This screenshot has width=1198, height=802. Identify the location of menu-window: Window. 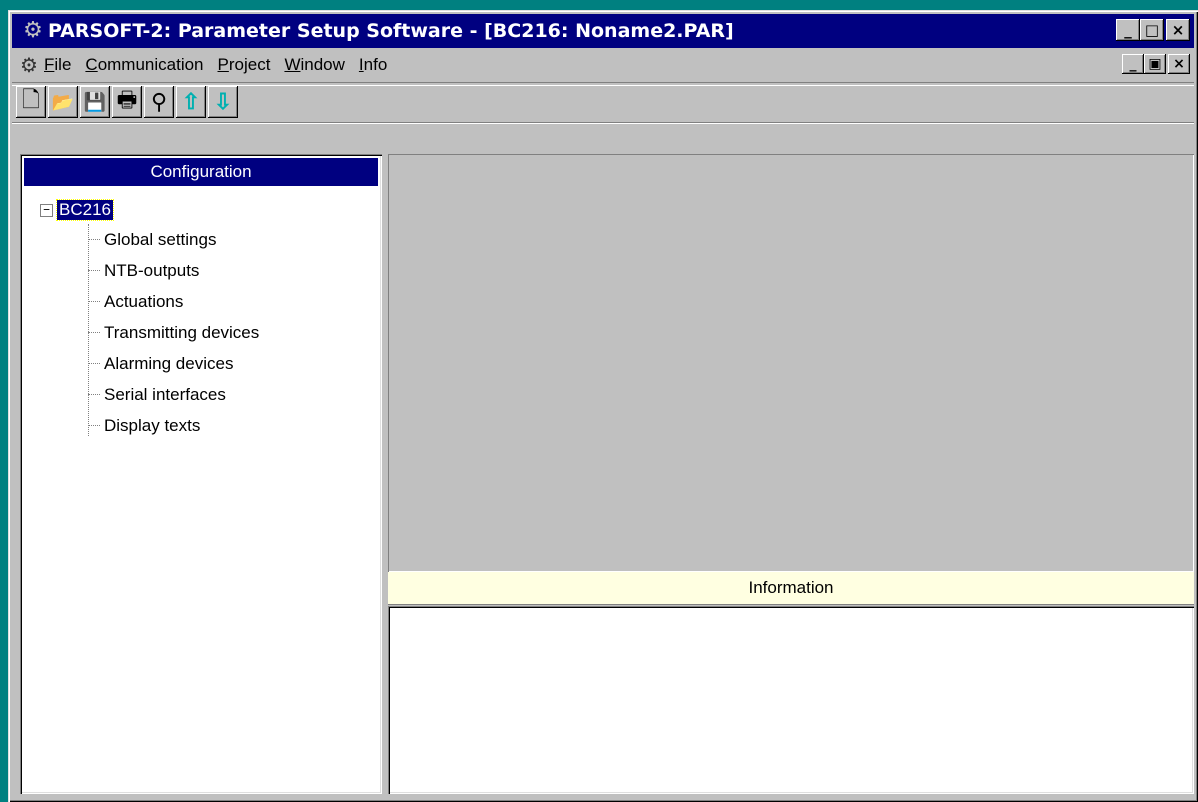
(314, 65).